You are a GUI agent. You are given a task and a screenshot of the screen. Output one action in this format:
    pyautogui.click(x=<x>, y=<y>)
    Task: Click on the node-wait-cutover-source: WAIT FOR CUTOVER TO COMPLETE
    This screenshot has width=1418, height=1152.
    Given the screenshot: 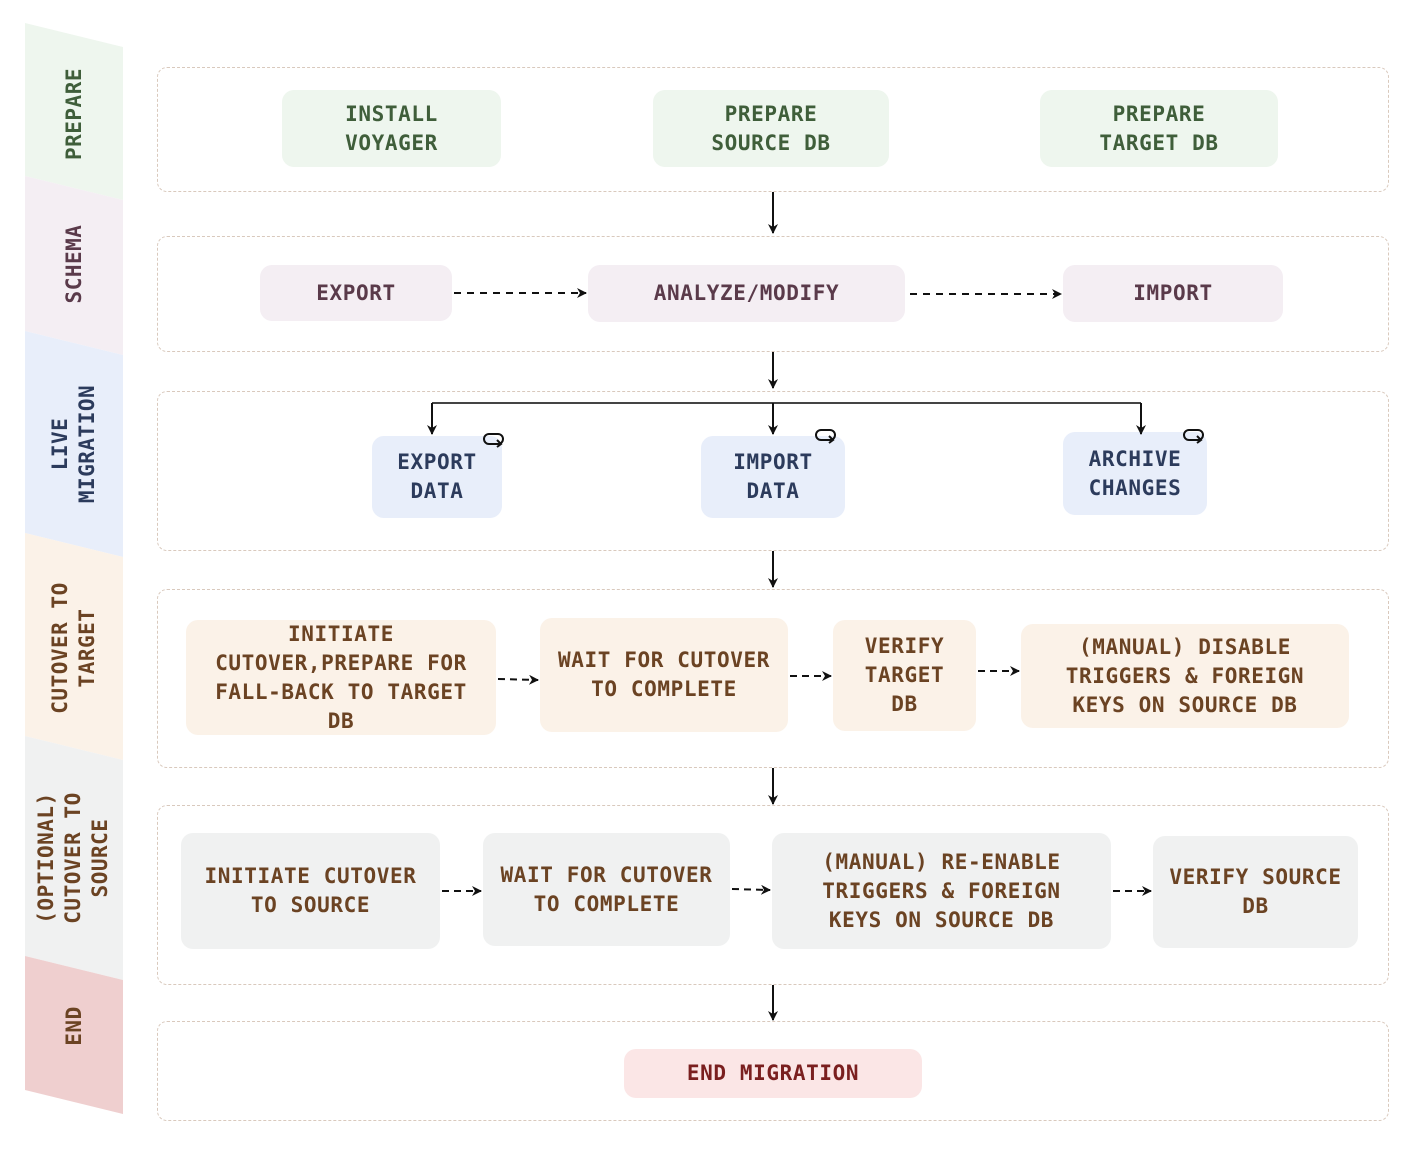 What is the action you would take?
    pyautogui.click(x=606, y=889)
    